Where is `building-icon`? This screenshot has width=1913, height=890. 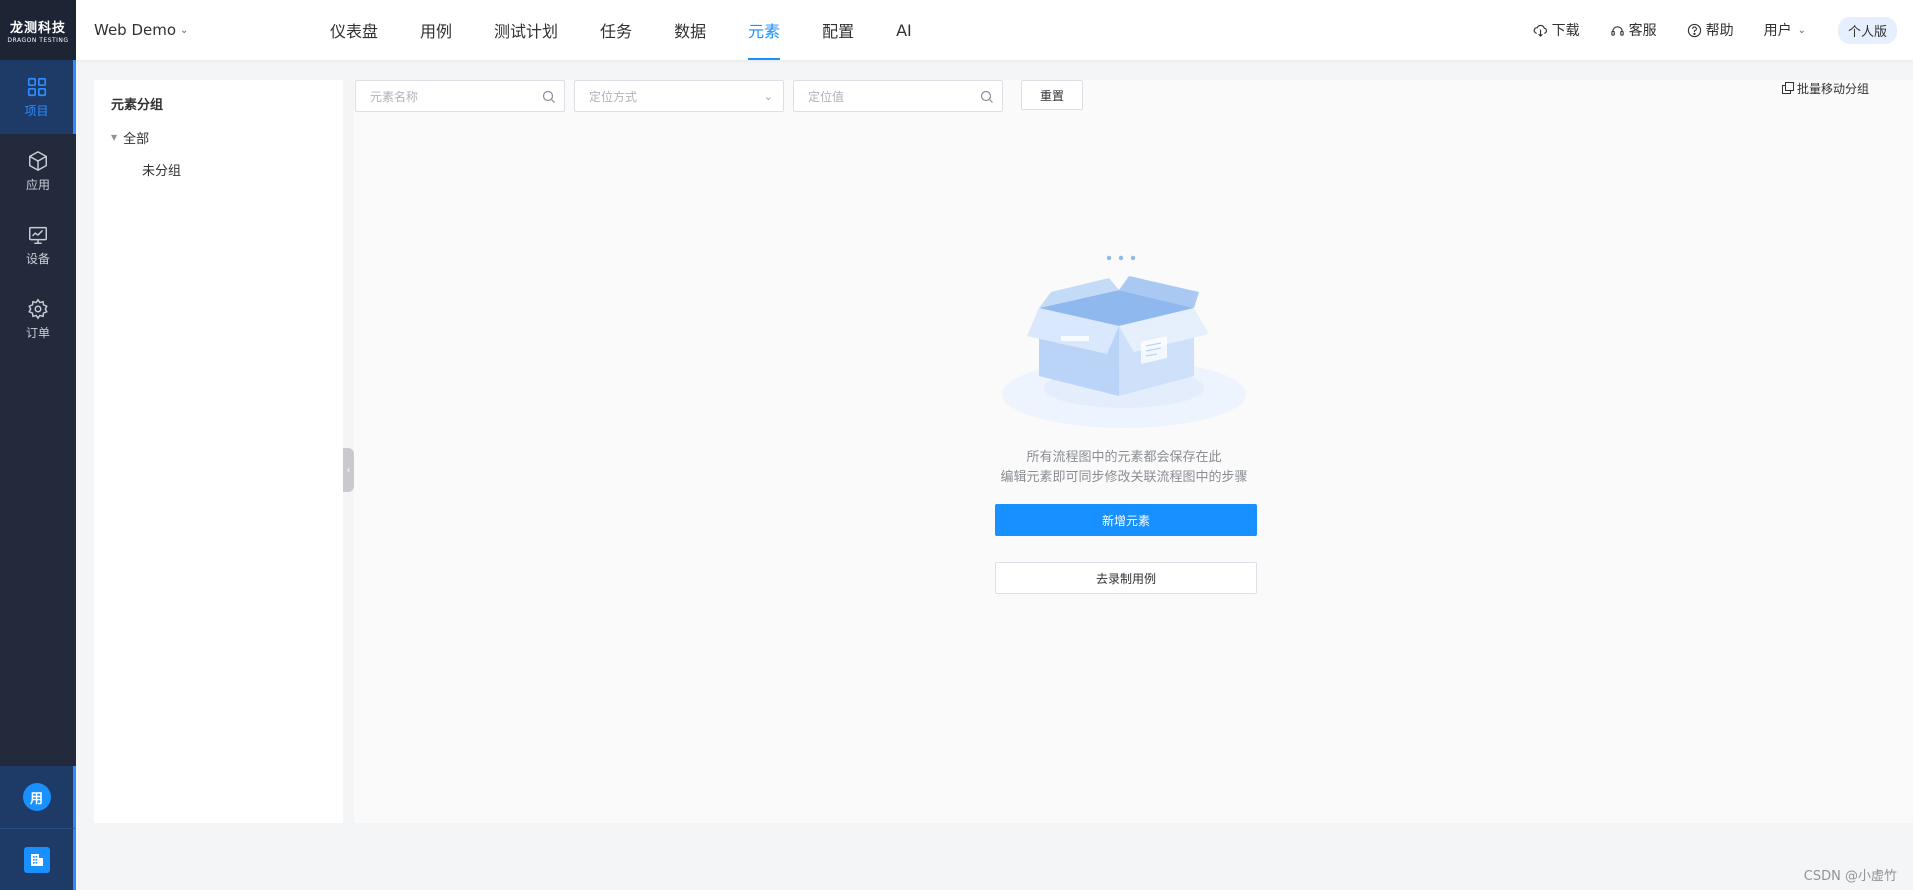
building-icon is located at coordinates (36, 859).